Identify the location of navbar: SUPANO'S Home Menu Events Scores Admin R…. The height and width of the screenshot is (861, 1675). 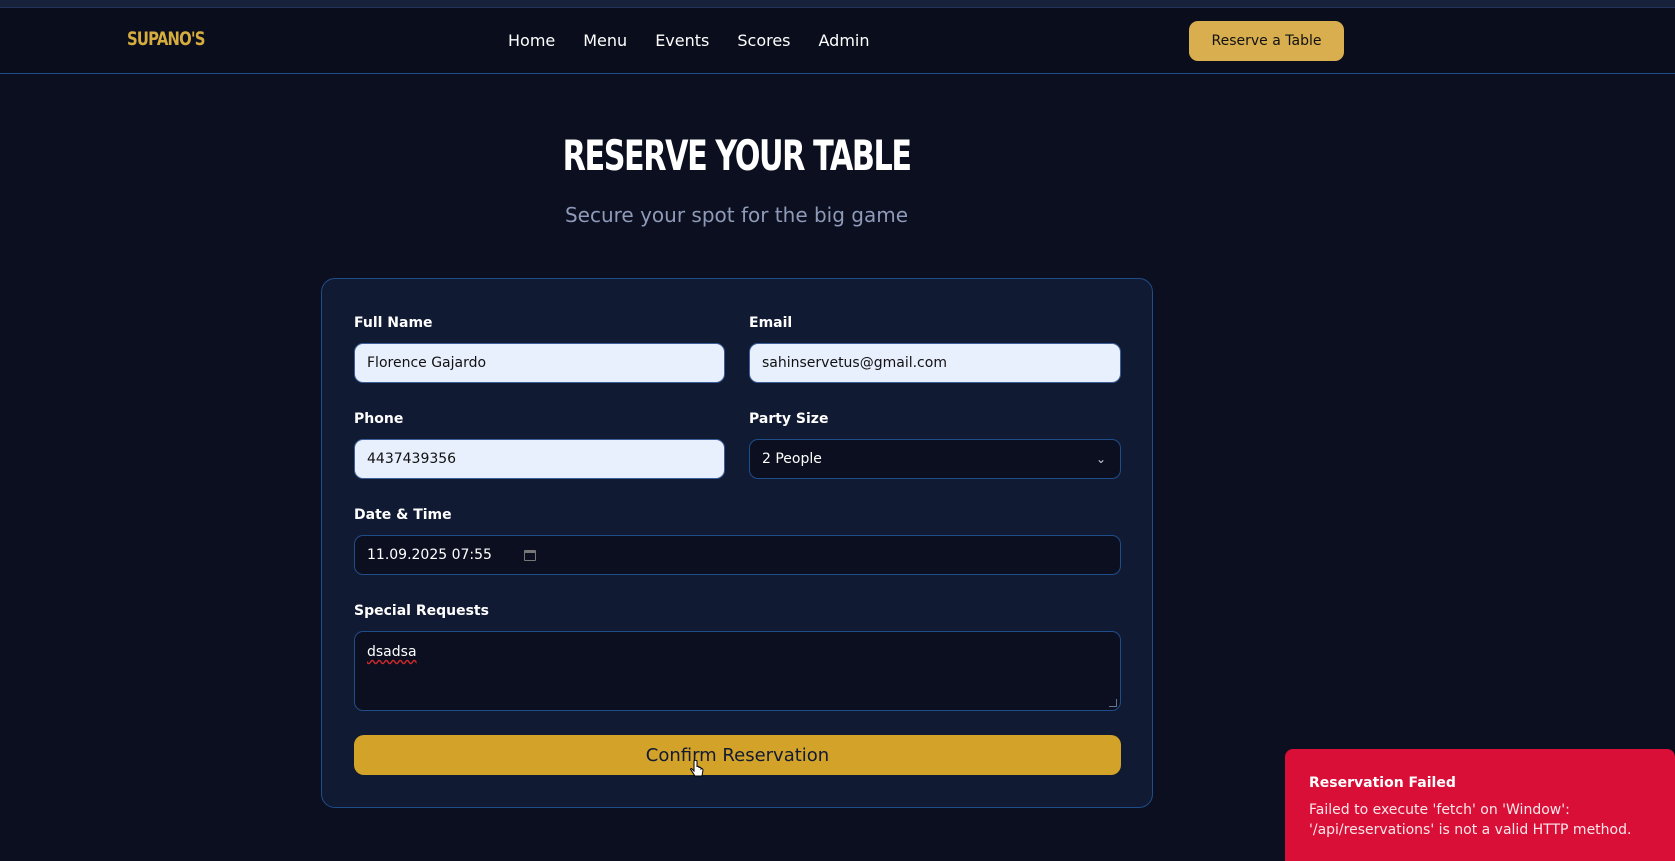
(837, 41).